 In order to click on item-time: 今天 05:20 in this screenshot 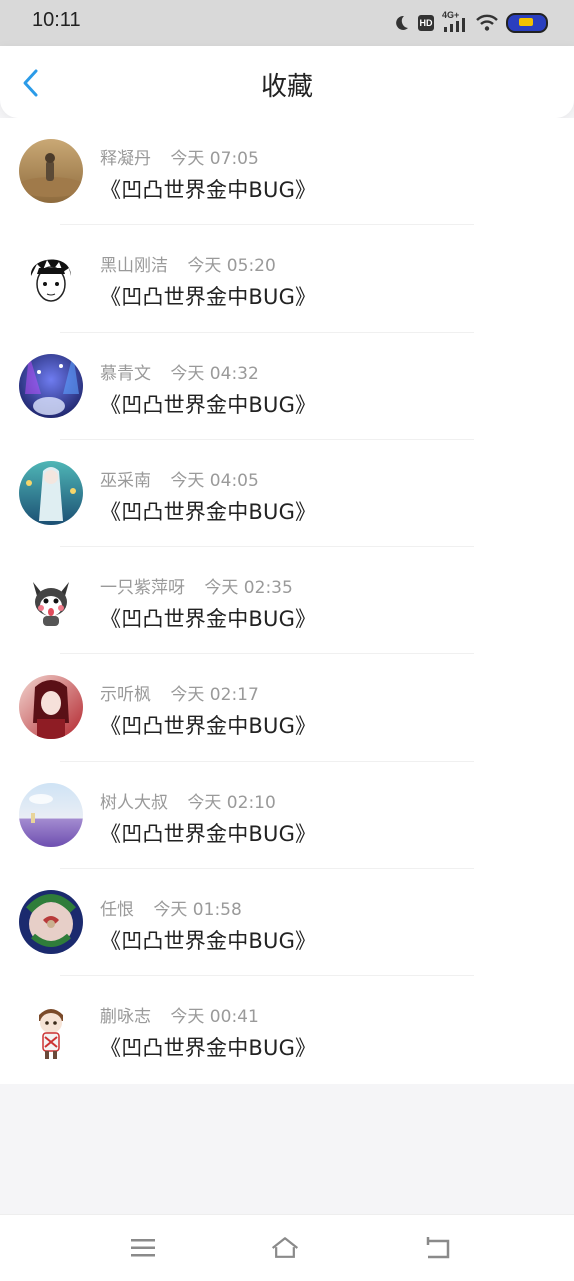, I will do `click(231, 266)`.